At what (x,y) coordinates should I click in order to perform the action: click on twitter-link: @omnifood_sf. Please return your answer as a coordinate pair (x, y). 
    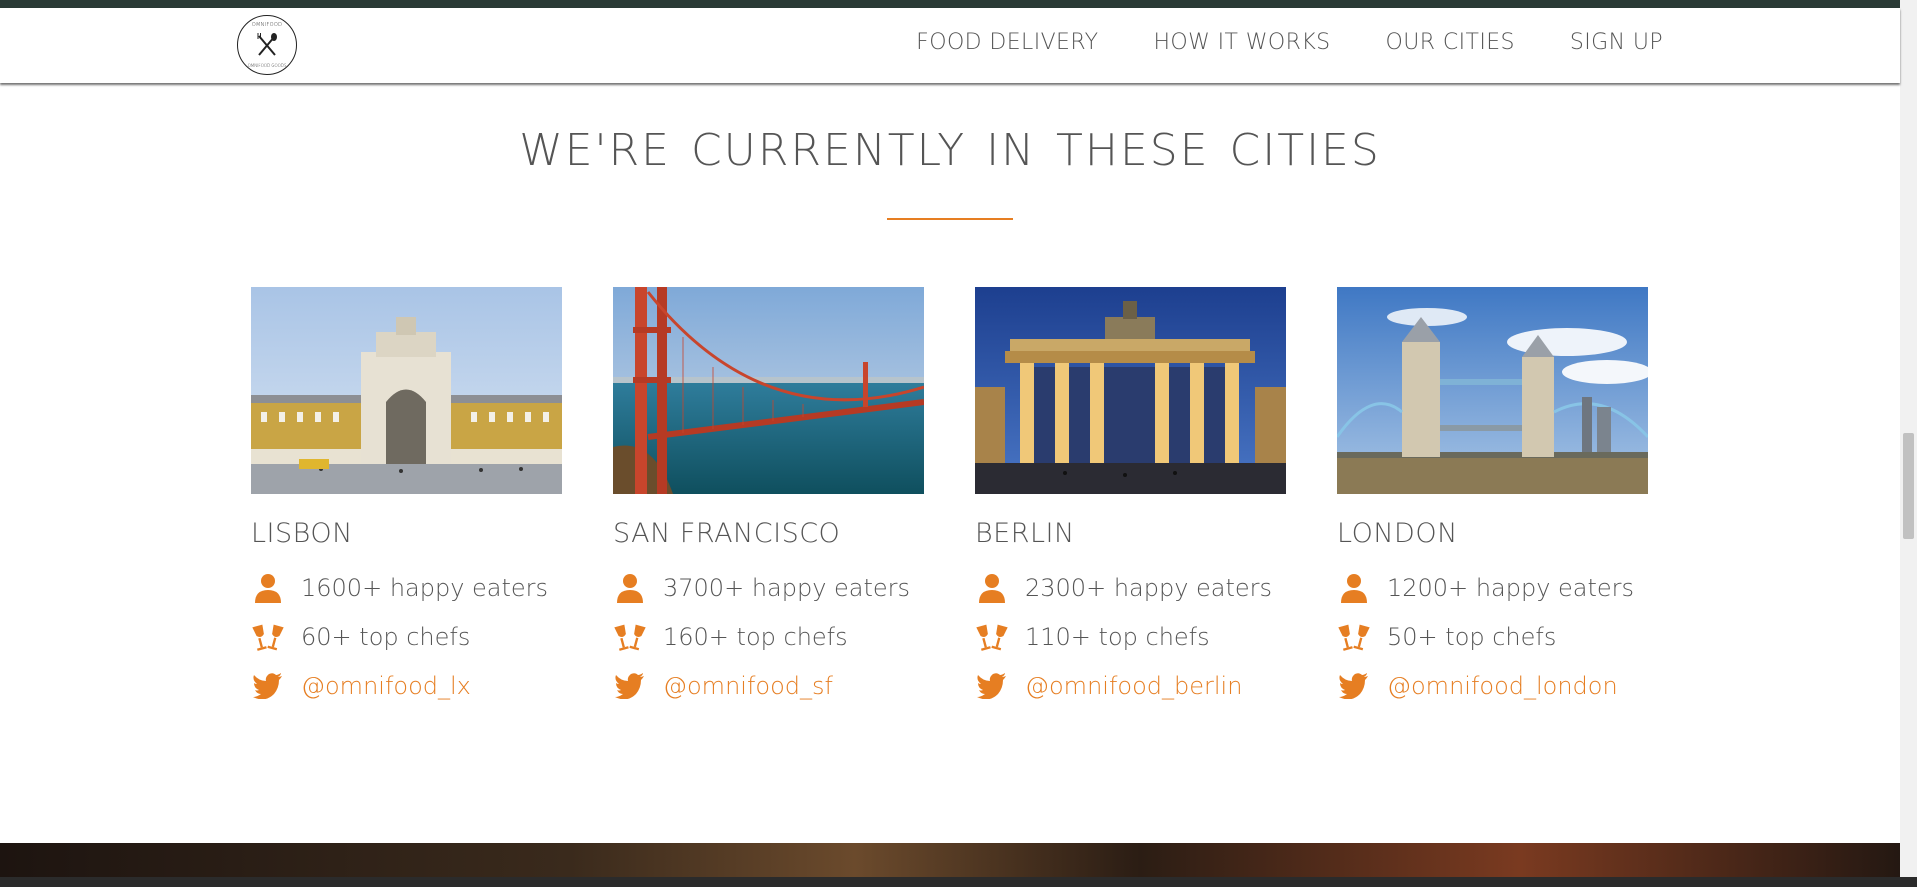
    Looking at the image, I should click on (748, 686).